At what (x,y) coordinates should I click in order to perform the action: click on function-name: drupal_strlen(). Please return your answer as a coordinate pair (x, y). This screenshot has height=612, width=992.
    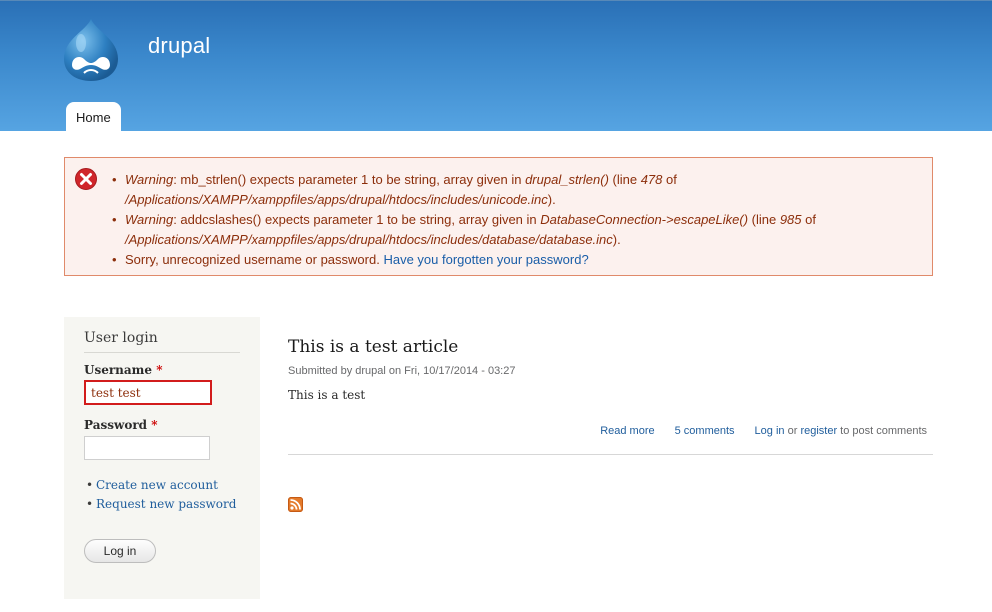
    Looking at the image, I should click on (567, 179).